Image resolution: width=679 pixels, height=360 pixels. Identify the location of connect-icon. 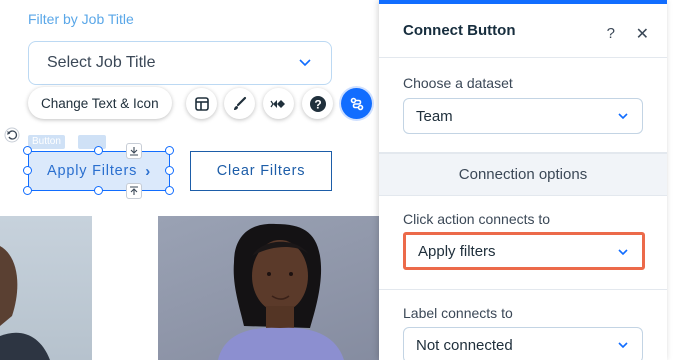
(356, 103).